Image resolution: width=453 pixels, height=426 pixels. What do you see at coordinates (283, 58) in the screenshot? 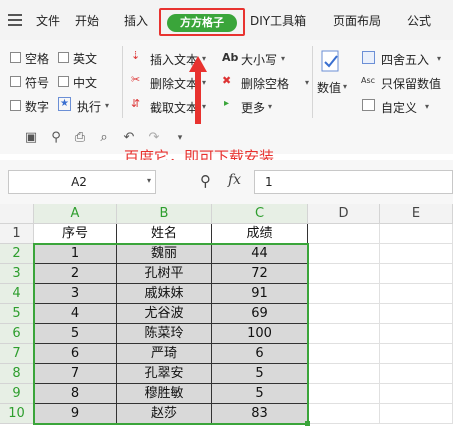
I see `case-caret-icon: ▾` at bounding box center [283, 58].